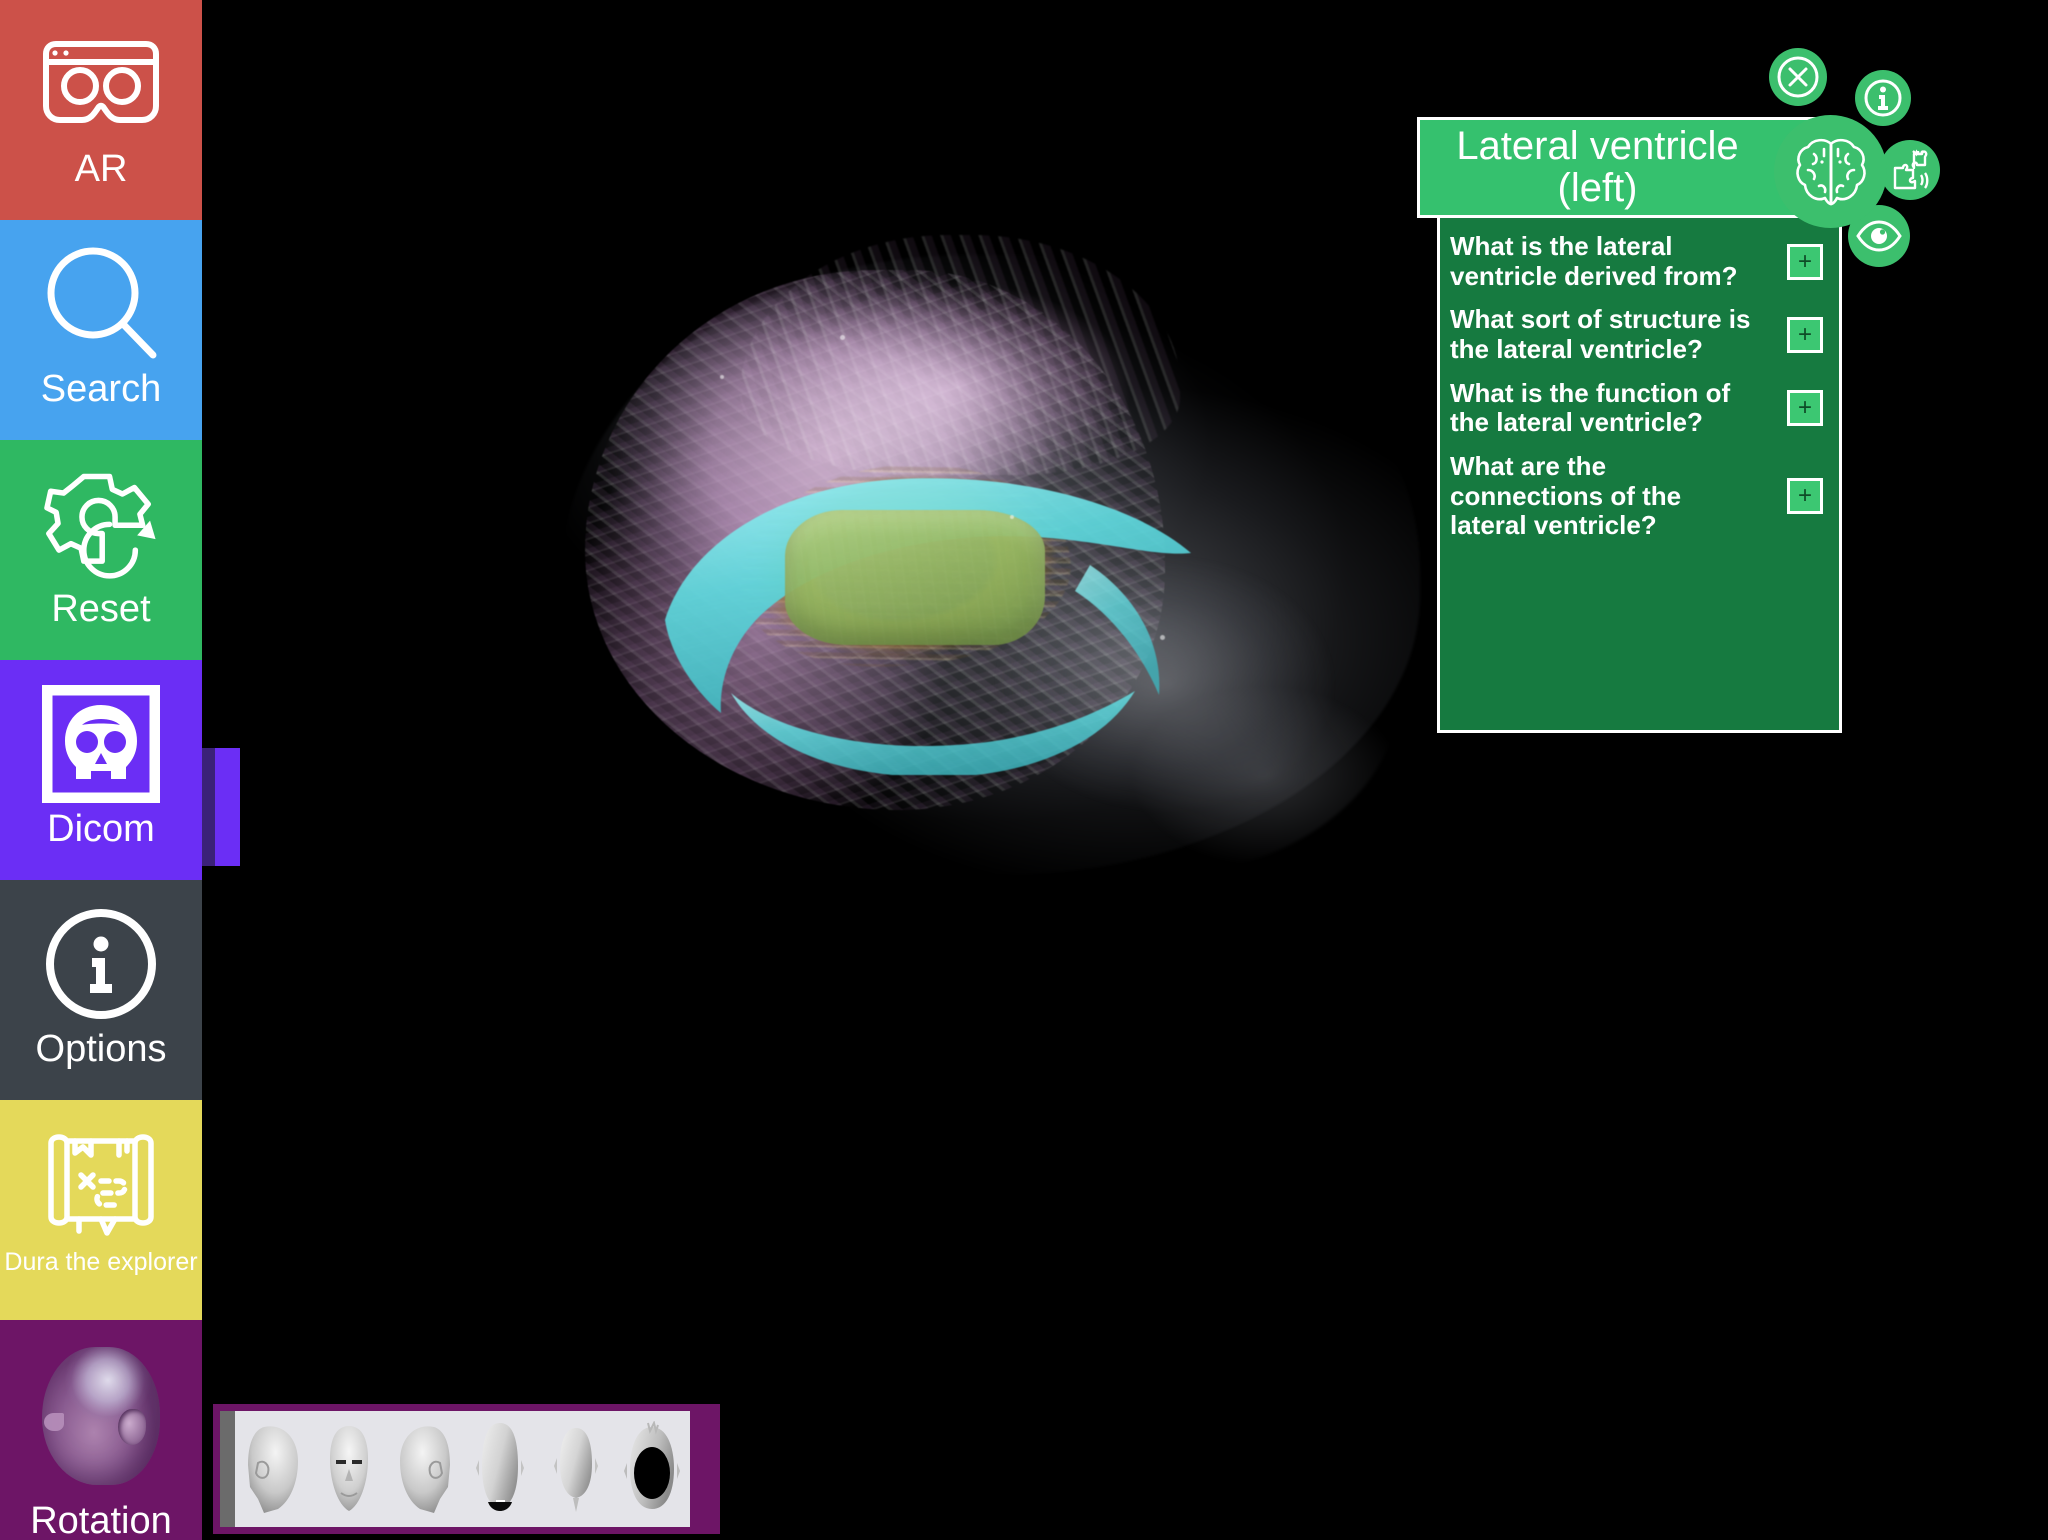 The image size is (2048, 1540). I want to click on sidebar-item-dicom: Dicom, so click(101, 770).